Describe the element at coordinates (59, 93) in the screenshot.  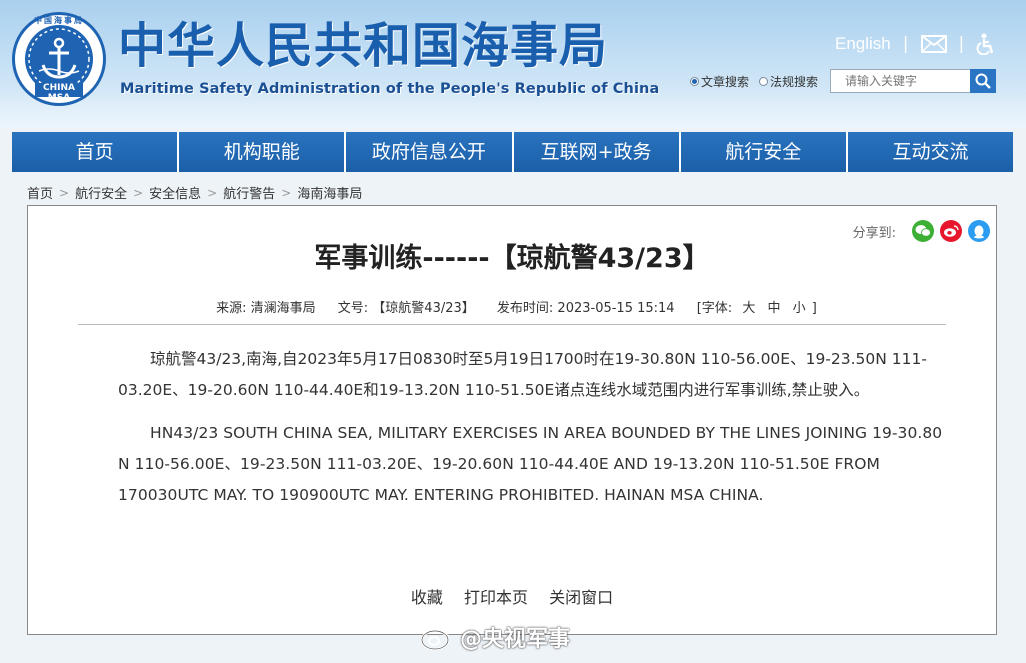
I see `logo-text-bottom: CHINA MSA` at that location.